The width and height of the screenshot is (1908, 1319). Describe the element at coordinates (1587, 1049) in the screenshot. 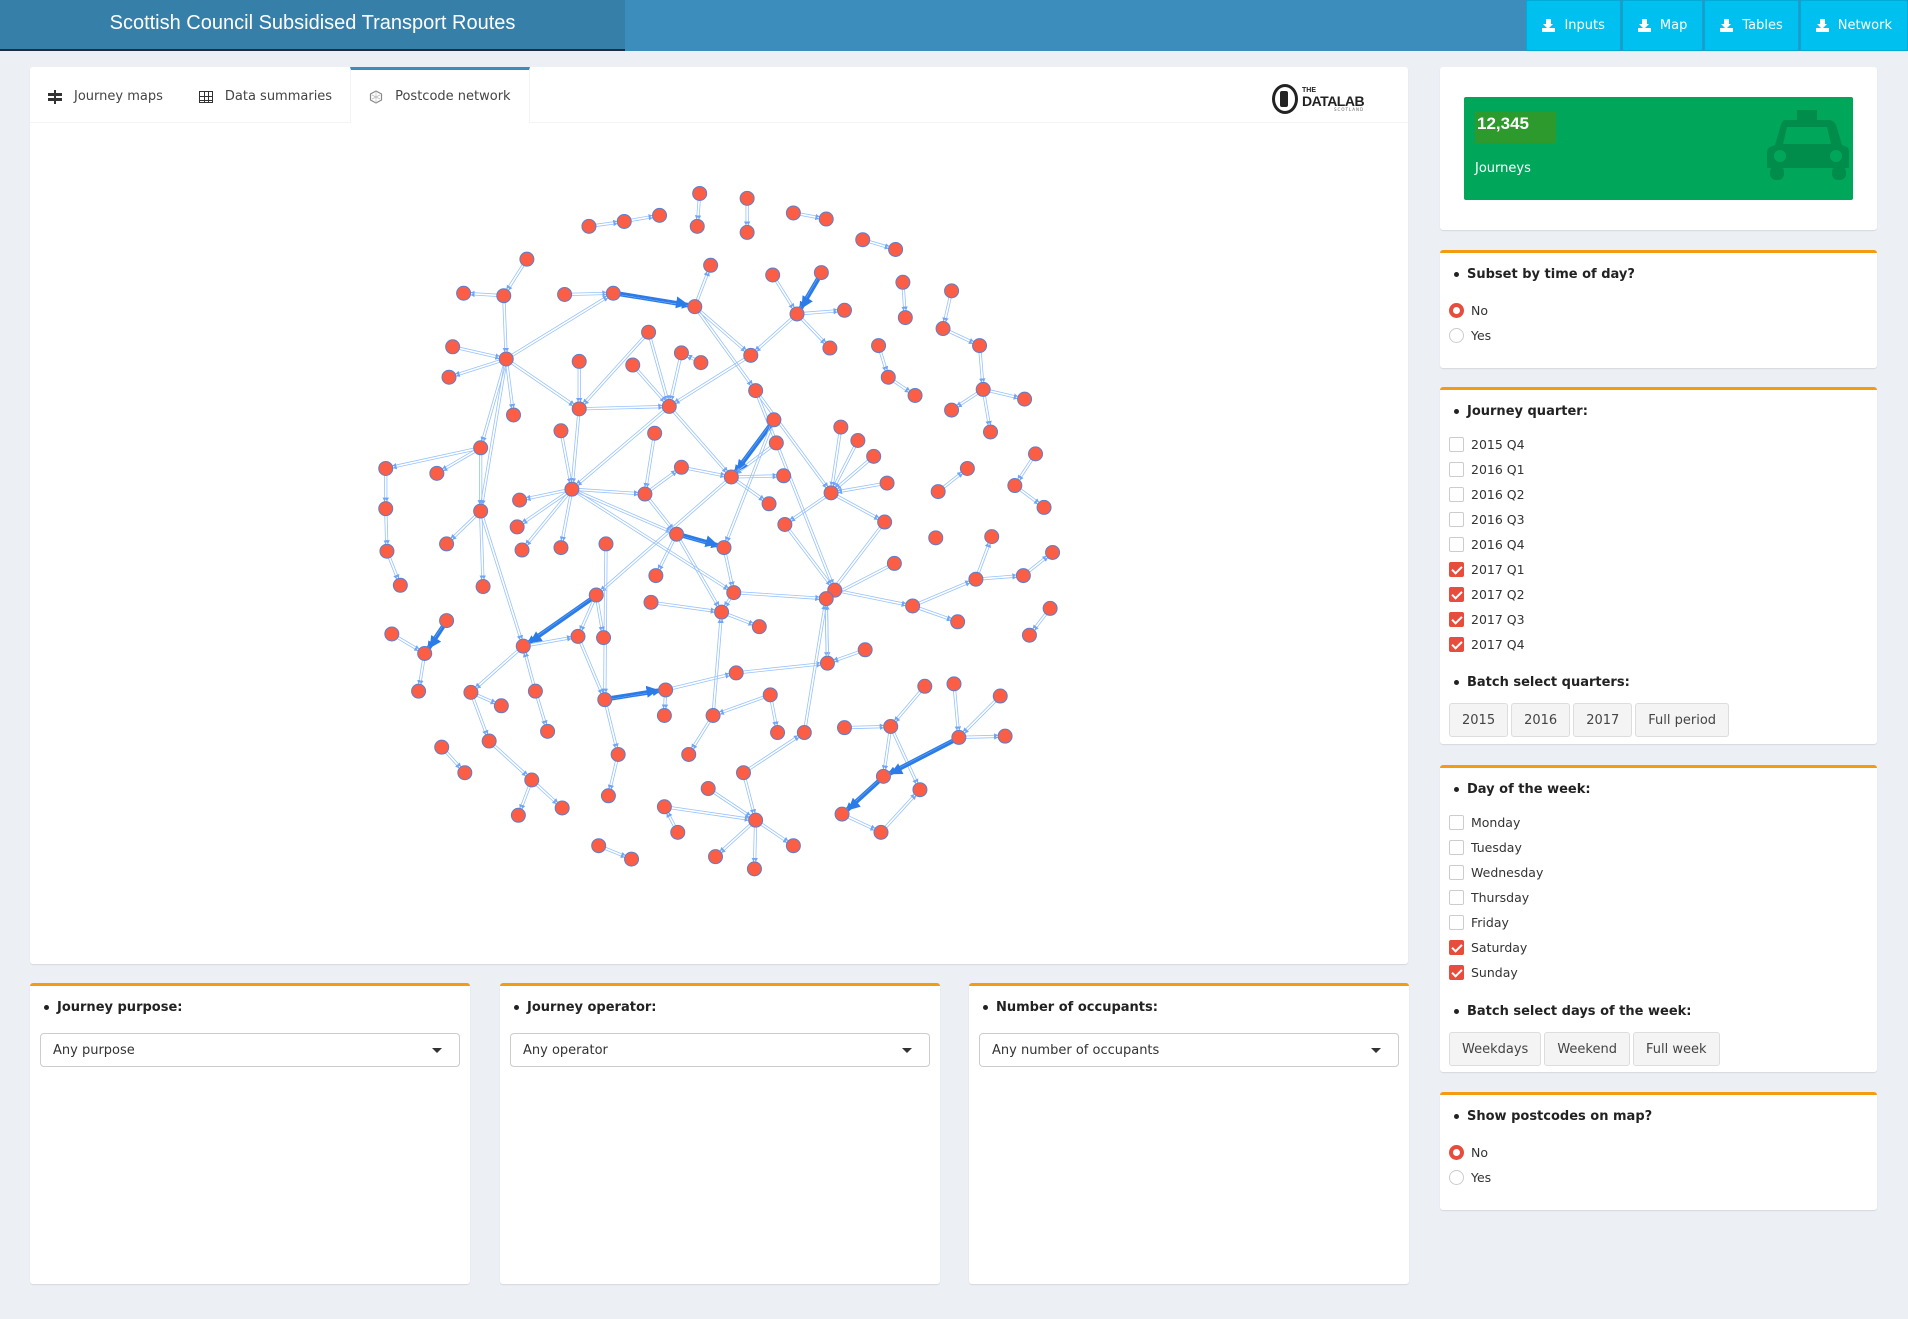

I see `batch-weekend-button: Weekend` at that location.